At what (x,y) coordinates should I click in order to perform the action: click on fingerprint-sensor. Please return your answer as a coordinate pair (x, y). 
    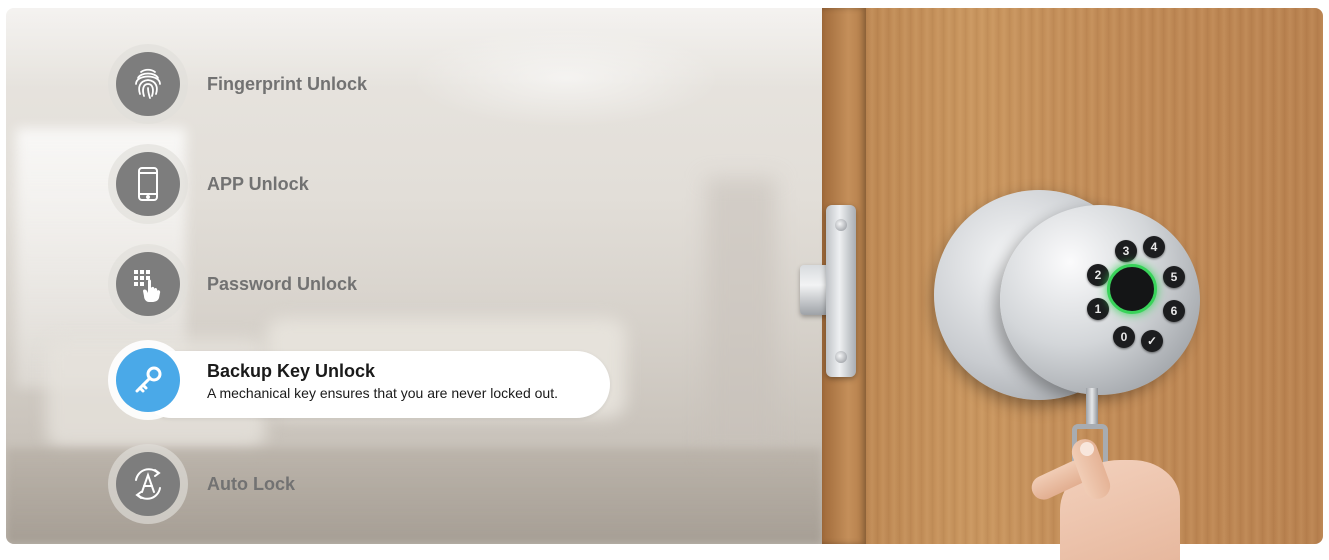
    Looking at the image, I should click on (1132, 289).